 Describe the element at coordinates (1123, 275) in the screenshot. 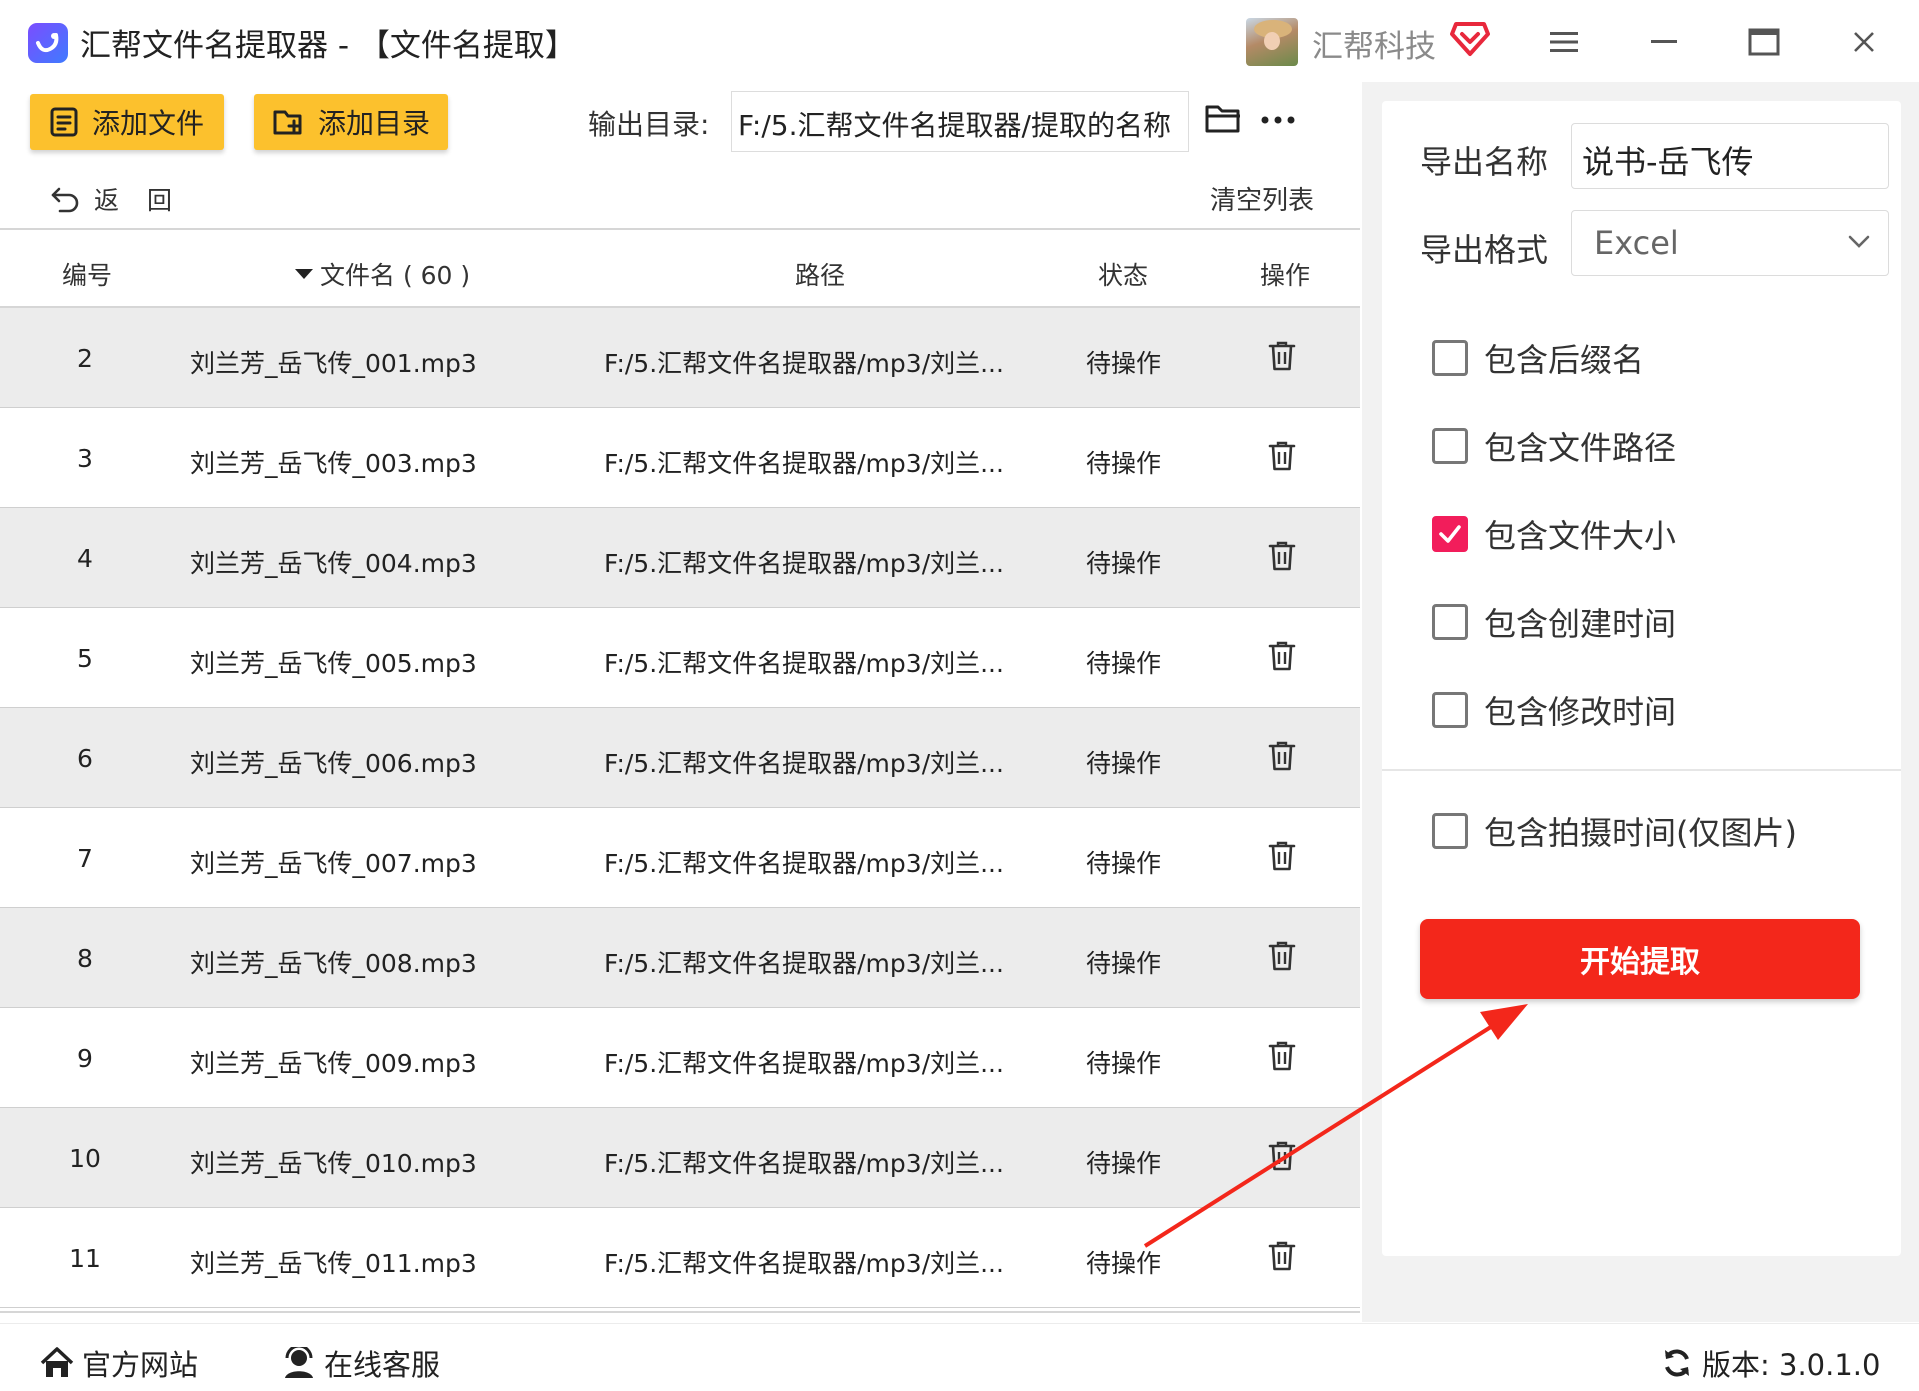

I see `header-status: 状态` at that location.